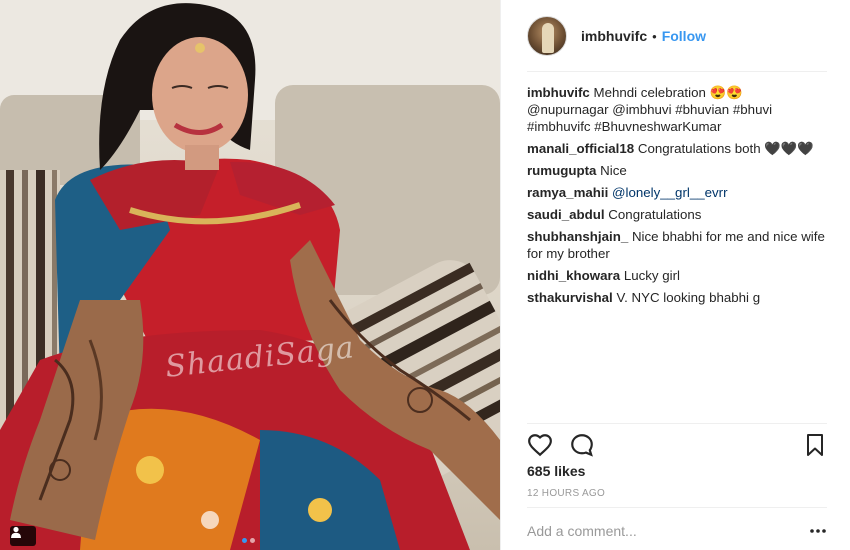  I want to click on ellipsis-icon, so click(818, 531).